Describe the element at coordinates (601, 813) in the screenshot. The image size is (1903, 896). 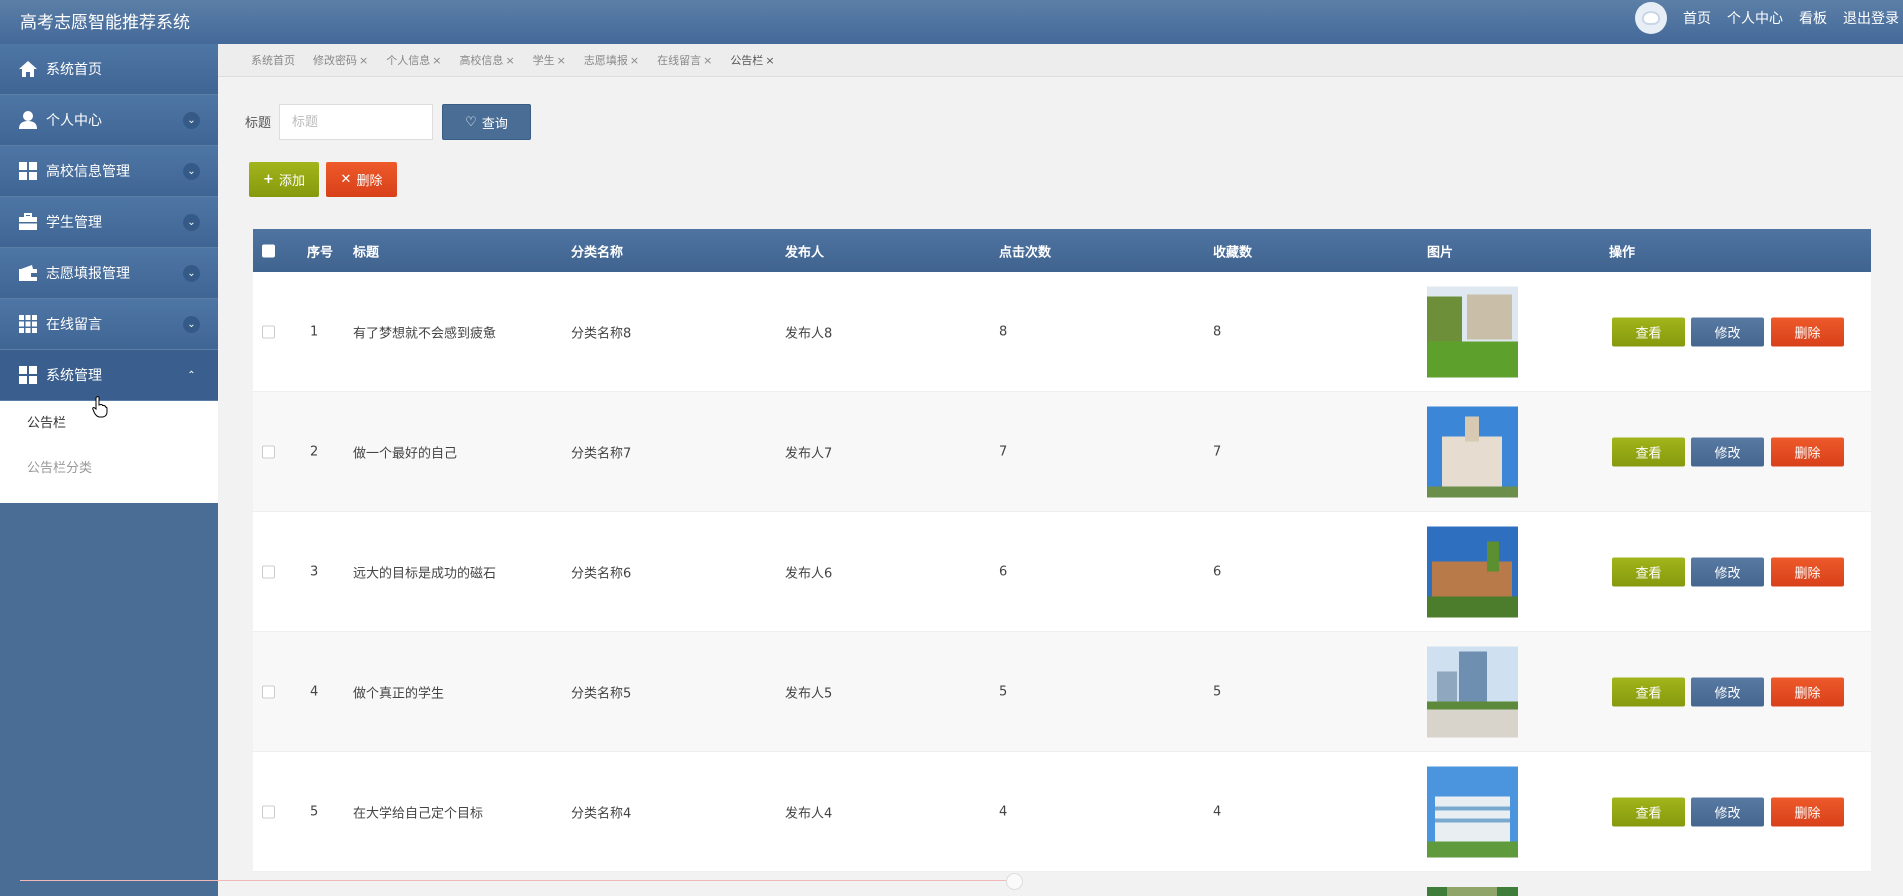
I see `row-category: 分类名称4` at that location.